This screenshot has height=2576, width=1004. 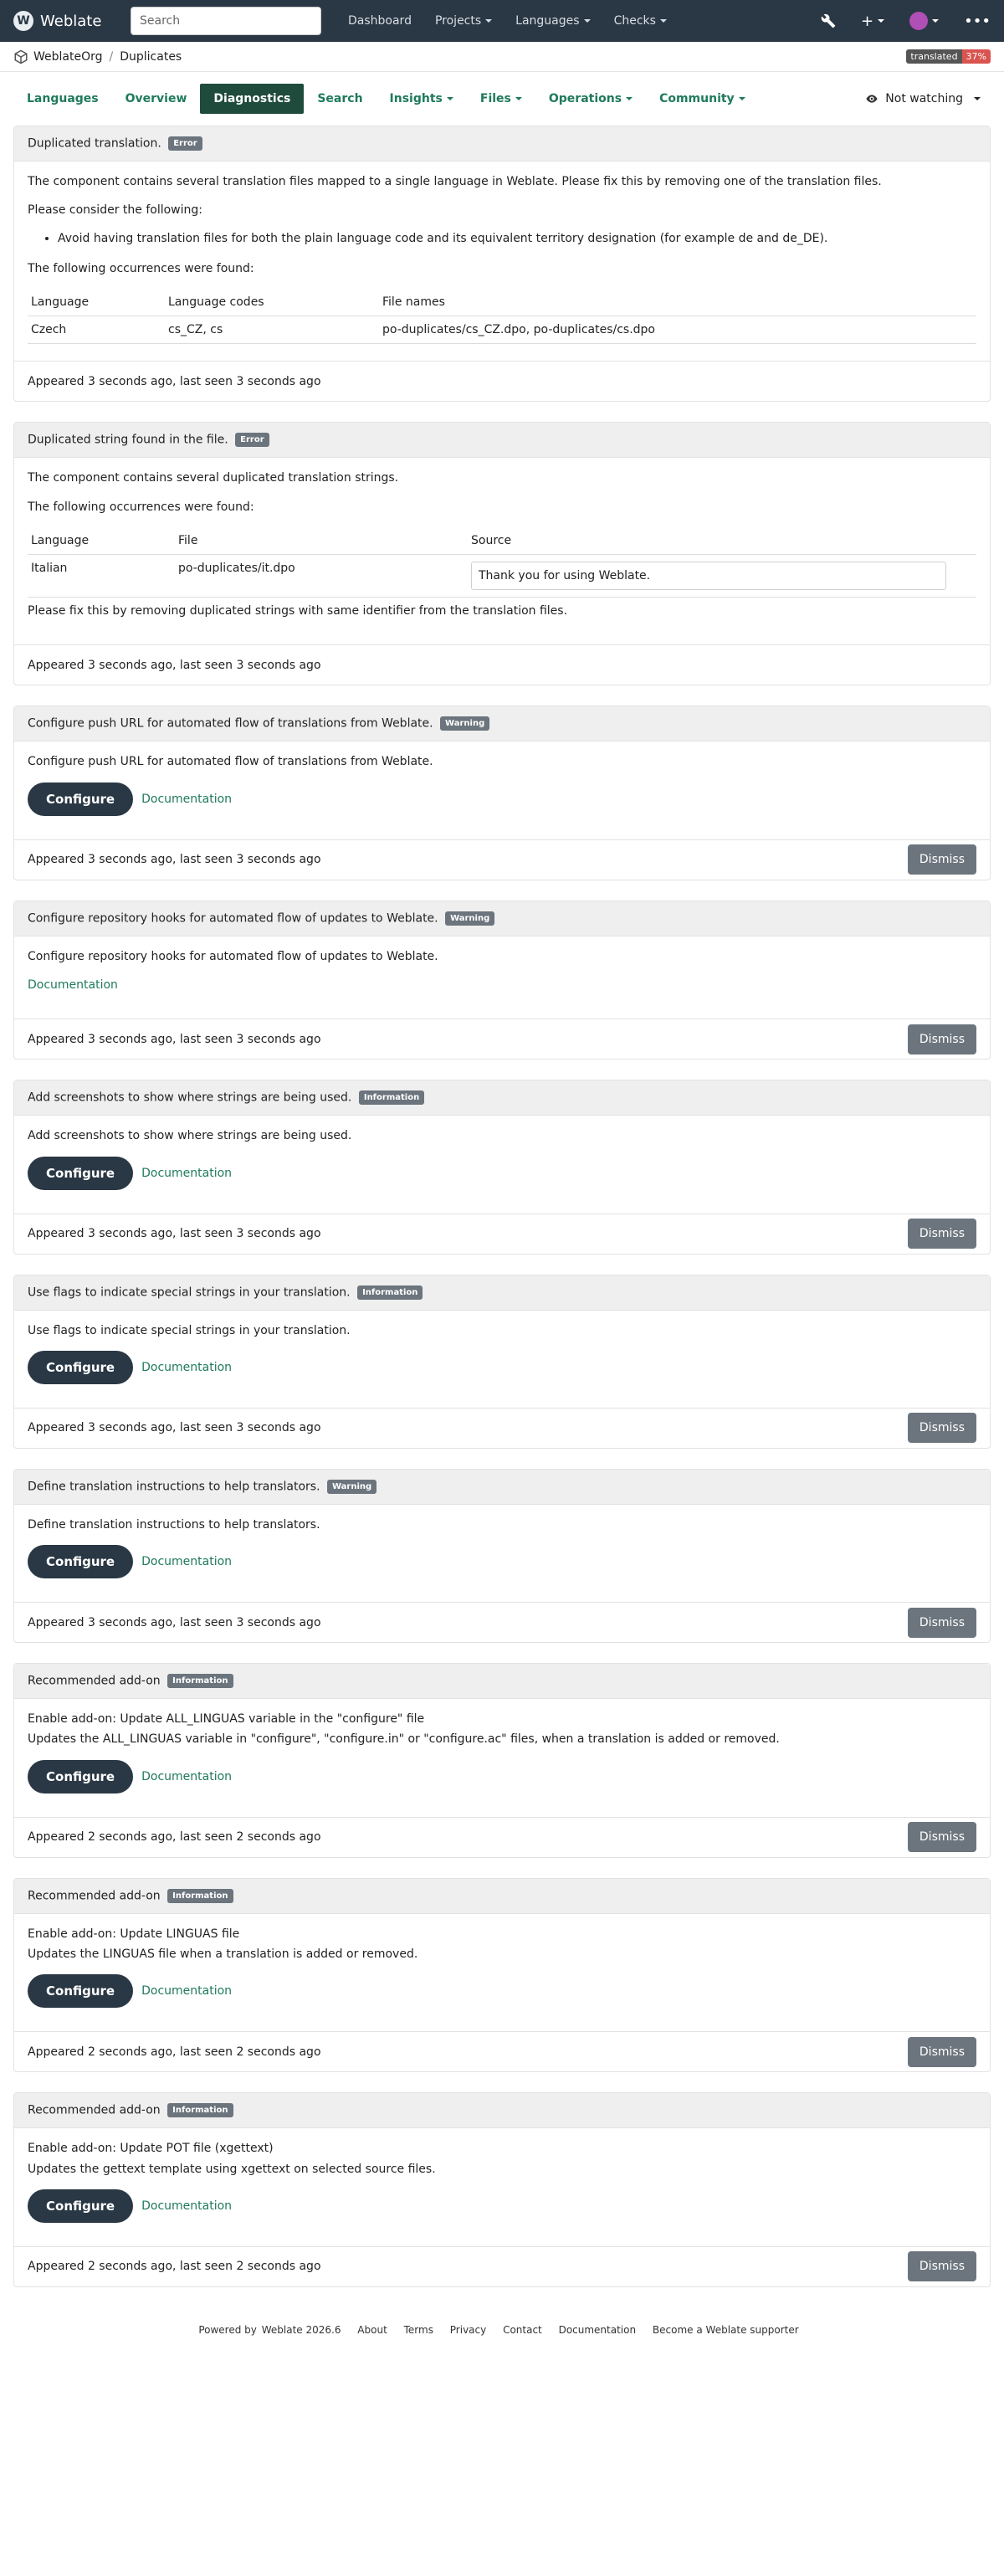 I want to click on search-input, so click(x=226, y=21).